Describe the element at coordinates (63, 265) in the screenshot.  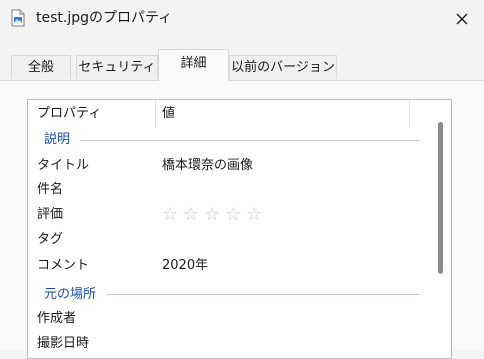
I see `property-name: コメント` at that location.